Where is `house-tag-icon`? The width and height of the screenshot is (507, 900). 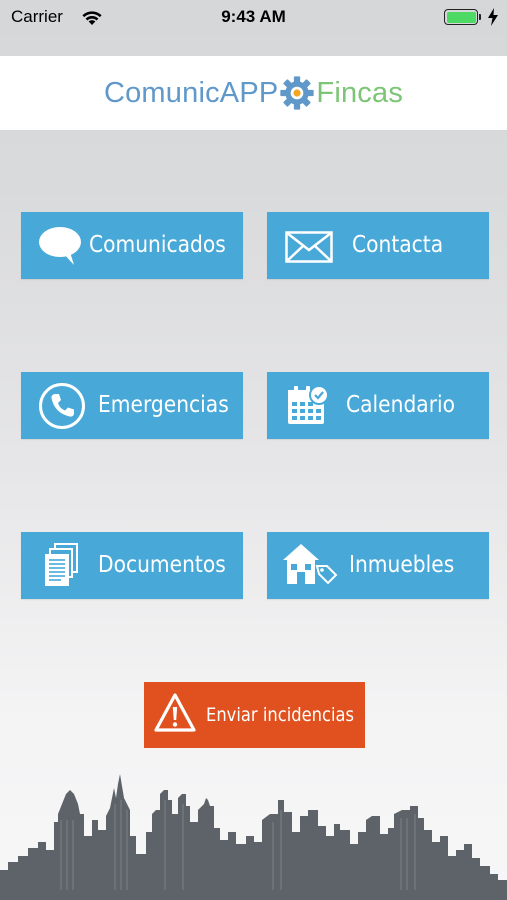 house-tag-icon is located at coordinates (310, 564).